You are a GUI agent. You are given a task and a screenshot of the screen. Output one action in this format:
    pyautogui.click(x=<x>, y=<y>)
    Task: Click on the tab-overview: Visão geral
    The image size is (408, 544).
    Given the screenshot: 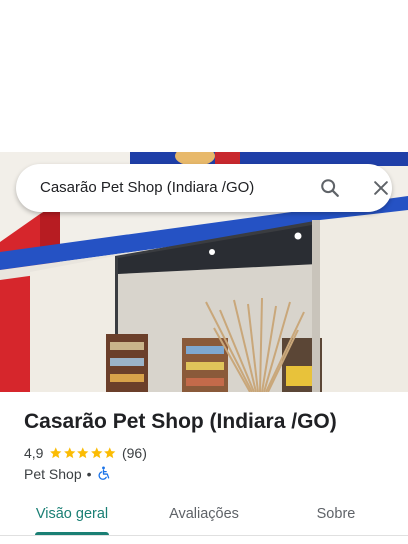 What is the action you would take?
    pyautogui.click(x=72, y=514)
    